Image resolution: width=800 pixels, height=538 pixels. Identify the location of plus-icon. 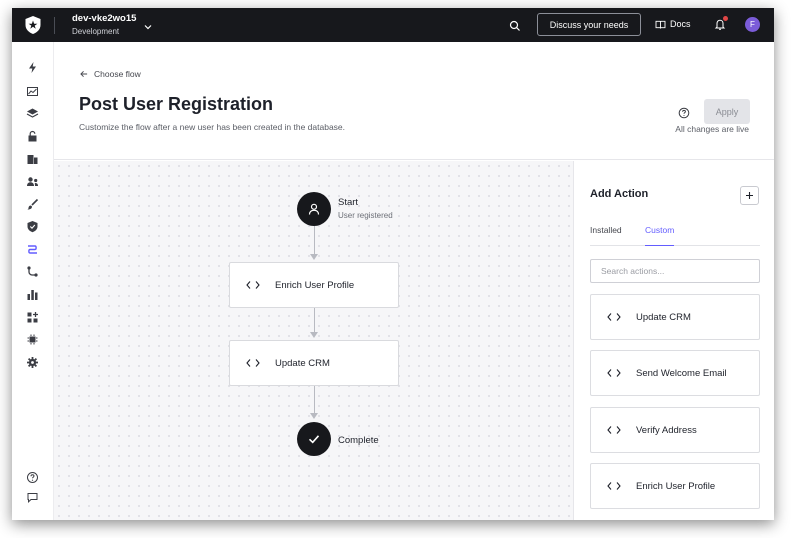
(749, 195).